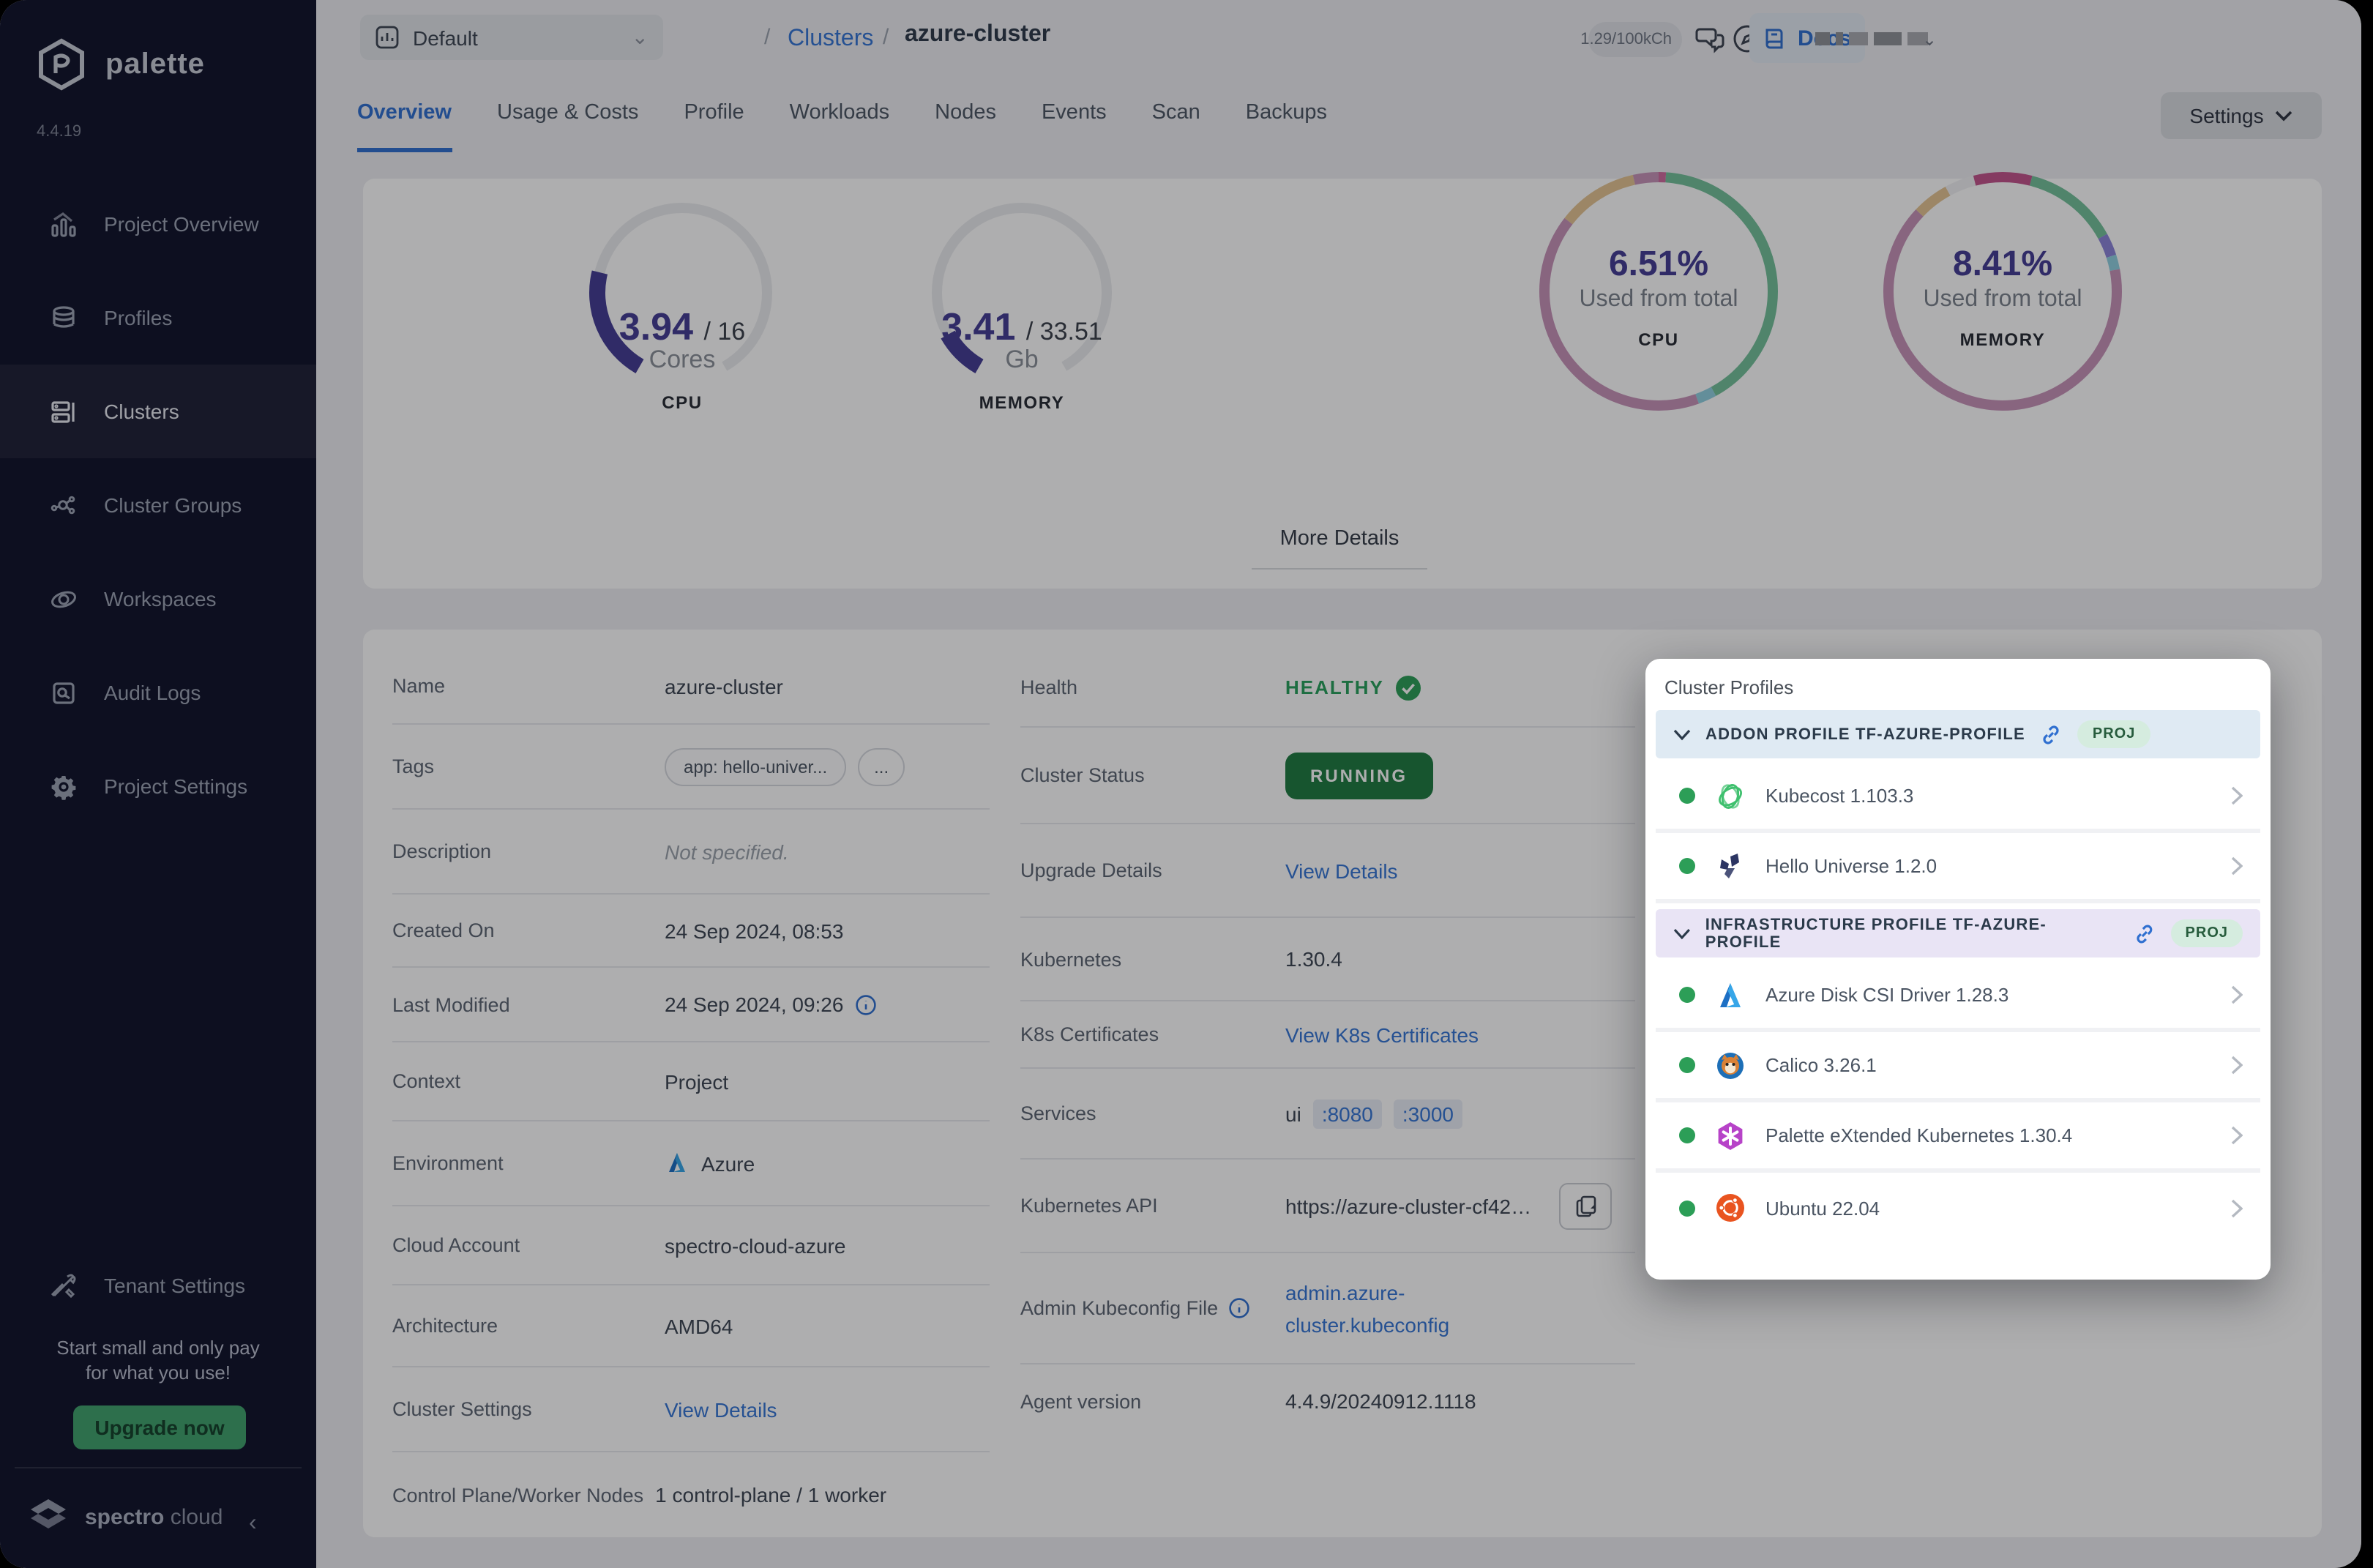 The height and width of the screenshot is (1568, 2373). I want to click on calico-icon, so click(1730, 1065).